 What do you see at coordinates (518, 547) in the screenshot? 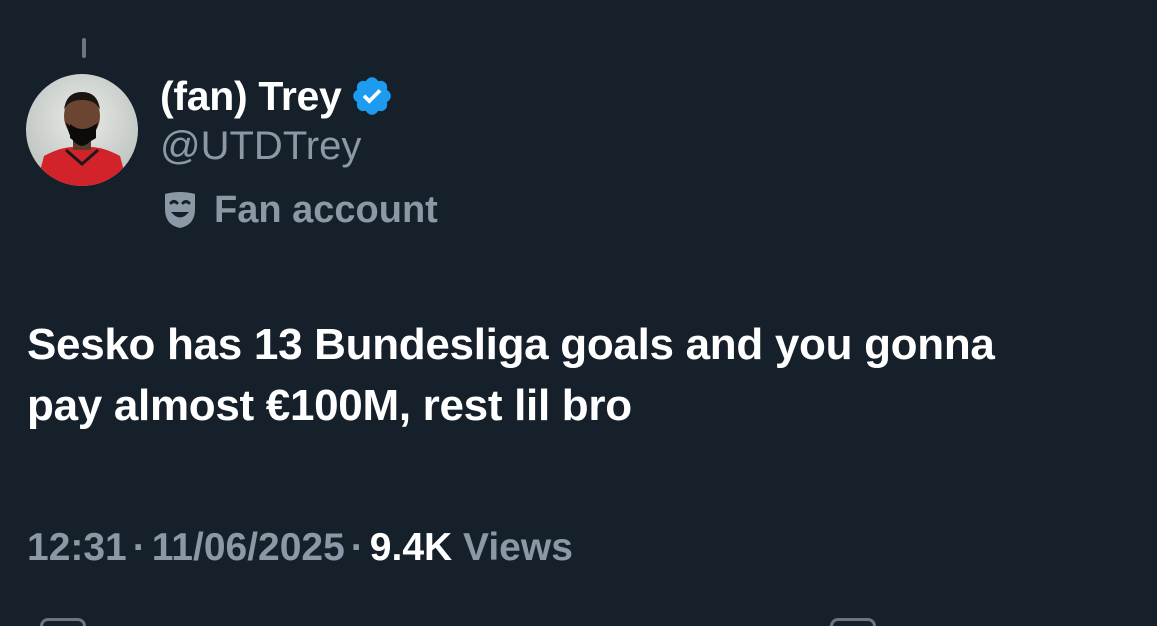
I see `views-label: Views` at bounding box center [518, 547].